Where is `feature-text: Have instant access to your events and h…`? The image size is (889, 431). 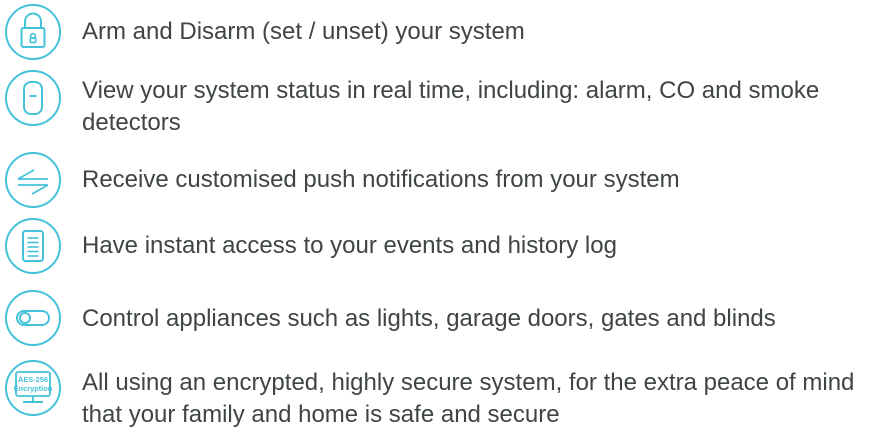 feature-text: Have instant access to your events and h… is located at coordinates (349, 245).